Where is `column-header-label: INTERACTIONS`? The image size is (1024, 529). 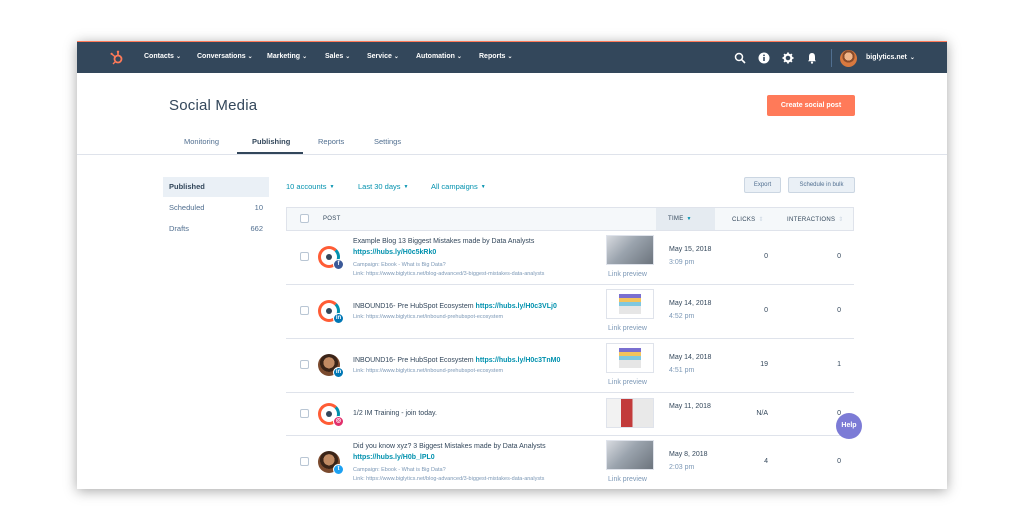 column-header-label: INTERACTIONS is located at coordinates (811, 220).